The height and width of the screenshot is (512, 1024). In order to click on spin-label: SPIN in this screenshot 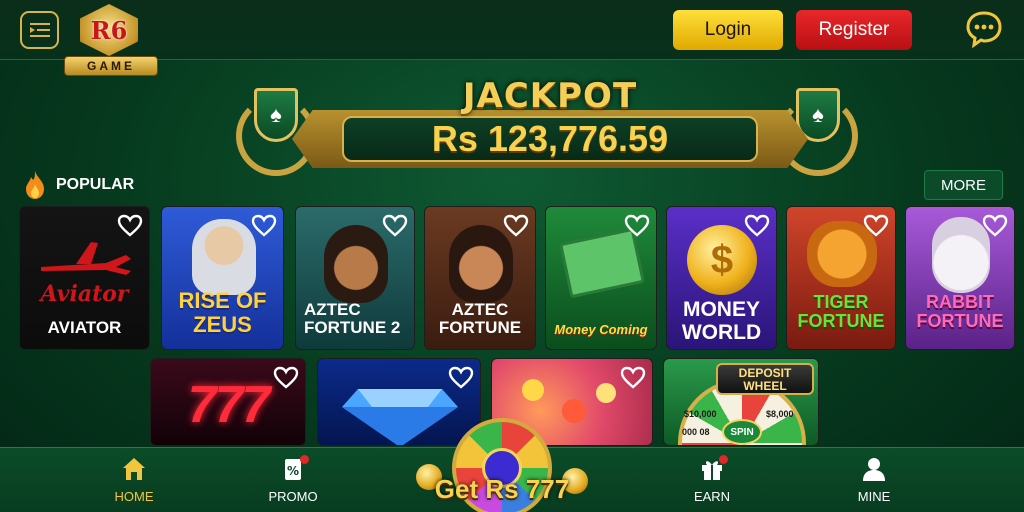, I will do `click(742, 432)`.